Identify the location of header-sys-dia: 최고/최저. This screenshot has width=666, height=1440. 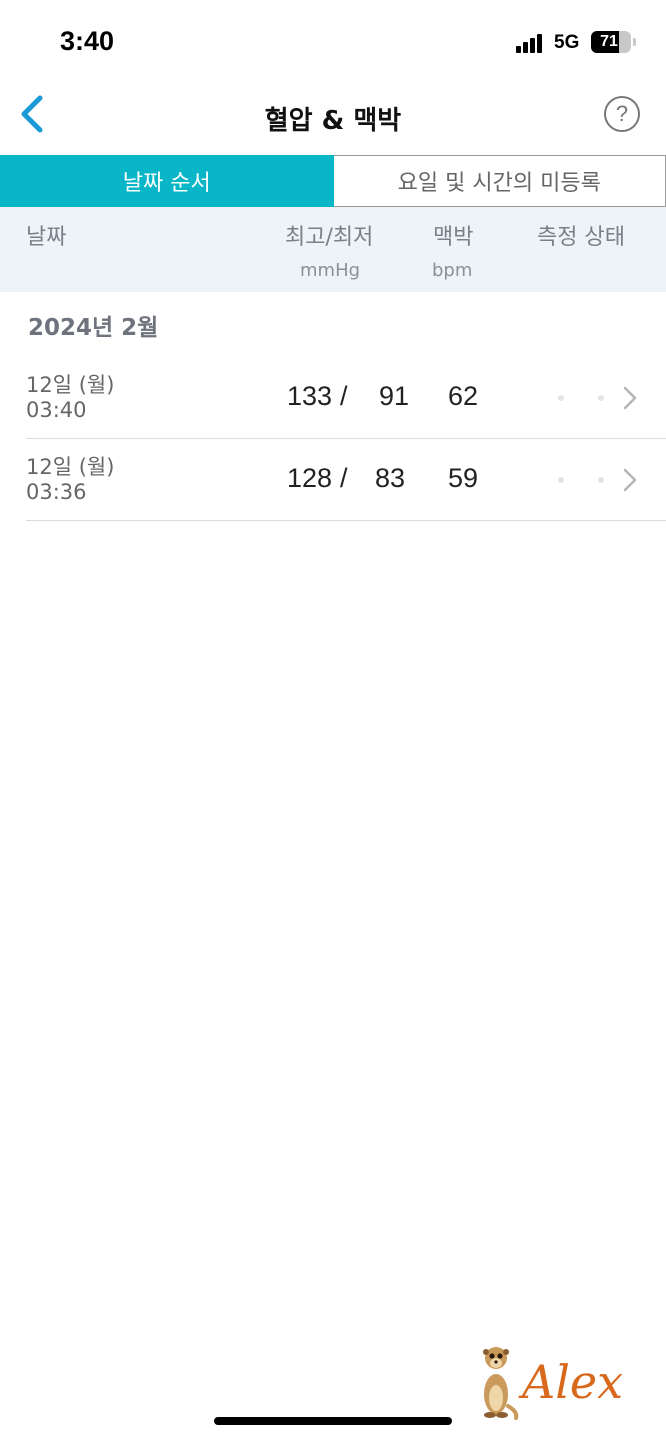
(329, 237).